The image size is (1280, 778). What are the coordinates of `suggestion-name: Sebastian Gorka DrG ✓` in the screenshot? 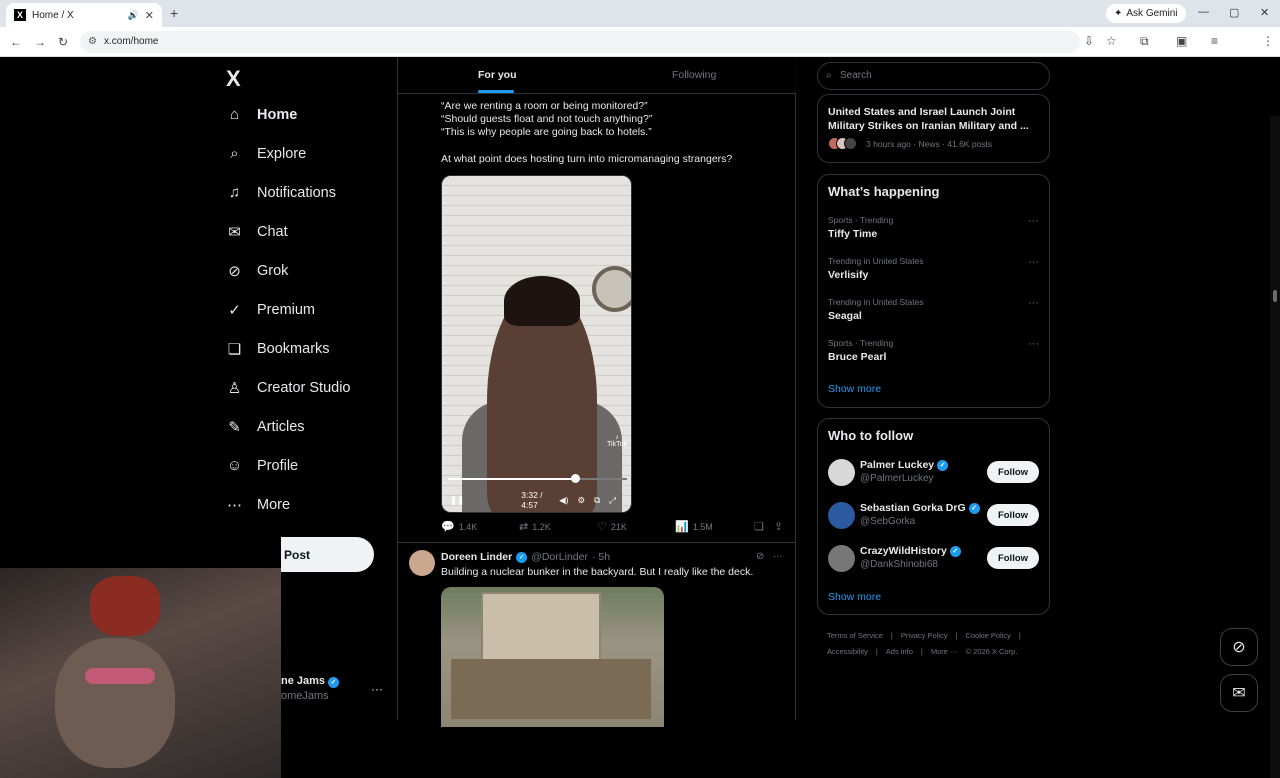 It's located at (920, 508).